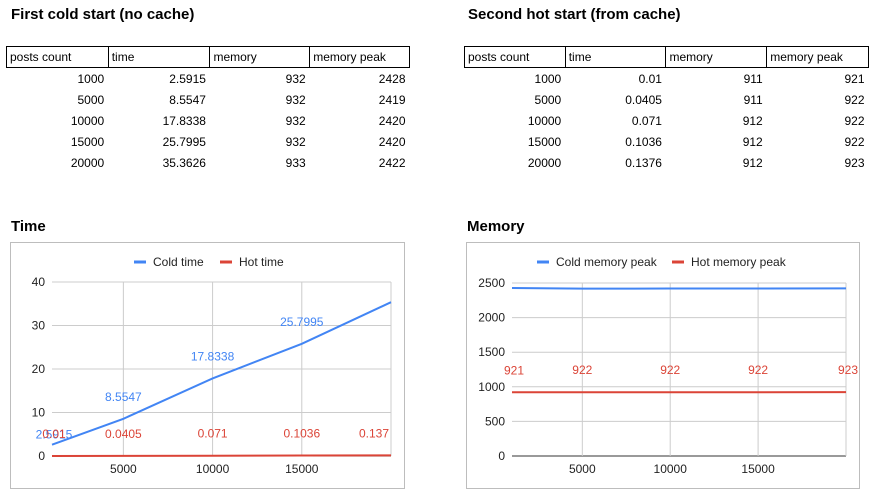  I want to click on table-row: 1000 0.01 911 921, so click(667, 79).